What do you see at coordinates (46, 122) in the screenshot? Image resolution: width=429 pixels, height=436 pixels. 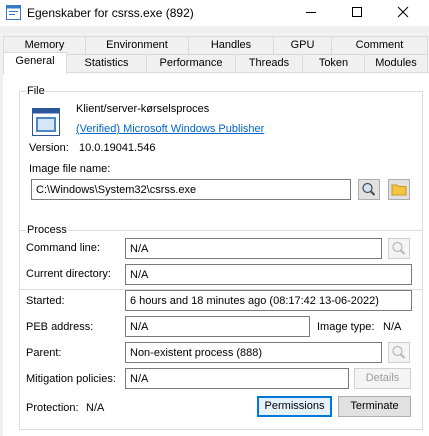 I see `exe-file-icon` at bounding box center [46, 122].